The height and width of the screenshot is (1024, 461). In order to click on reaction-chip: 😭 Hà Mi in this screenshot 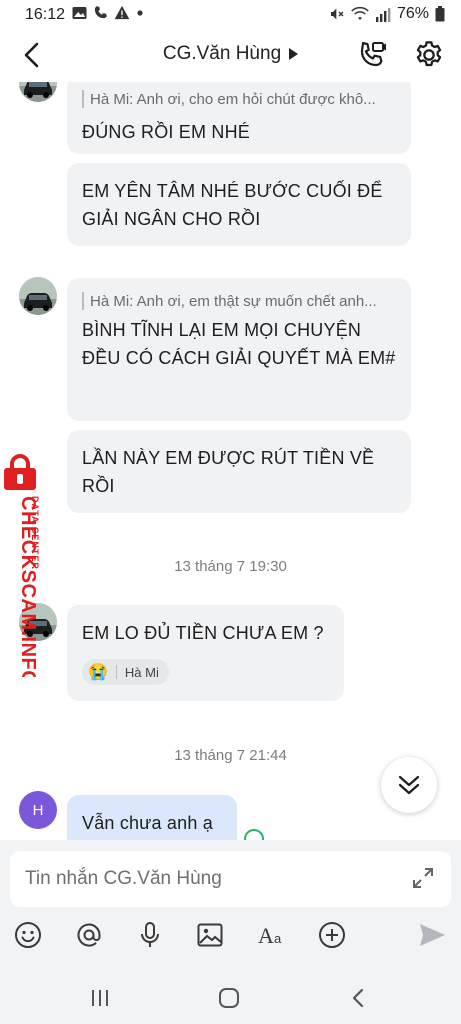, I will do `click(125, 672)`.